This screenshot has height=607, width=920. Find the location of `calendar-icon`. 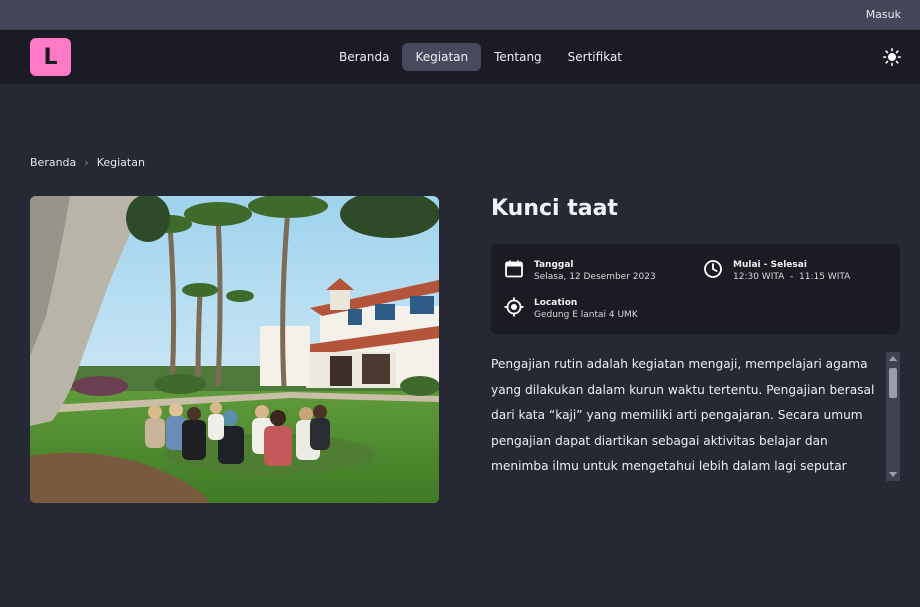

calendar-icon is located at coordinates (514, 269).